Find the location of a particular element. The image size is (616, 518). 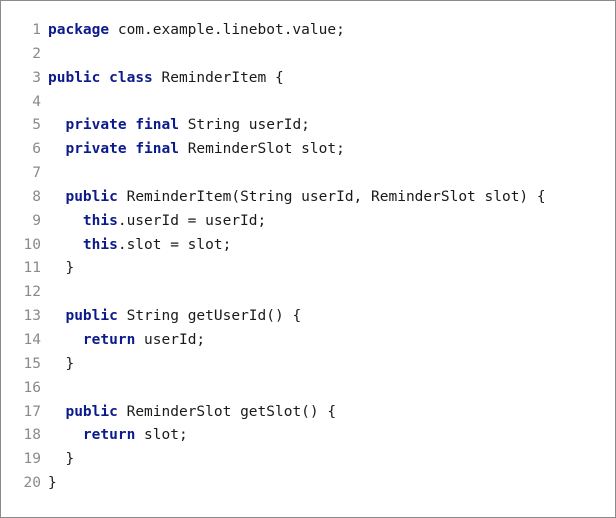

line-number: 7 is located at coordinates (36, 173).